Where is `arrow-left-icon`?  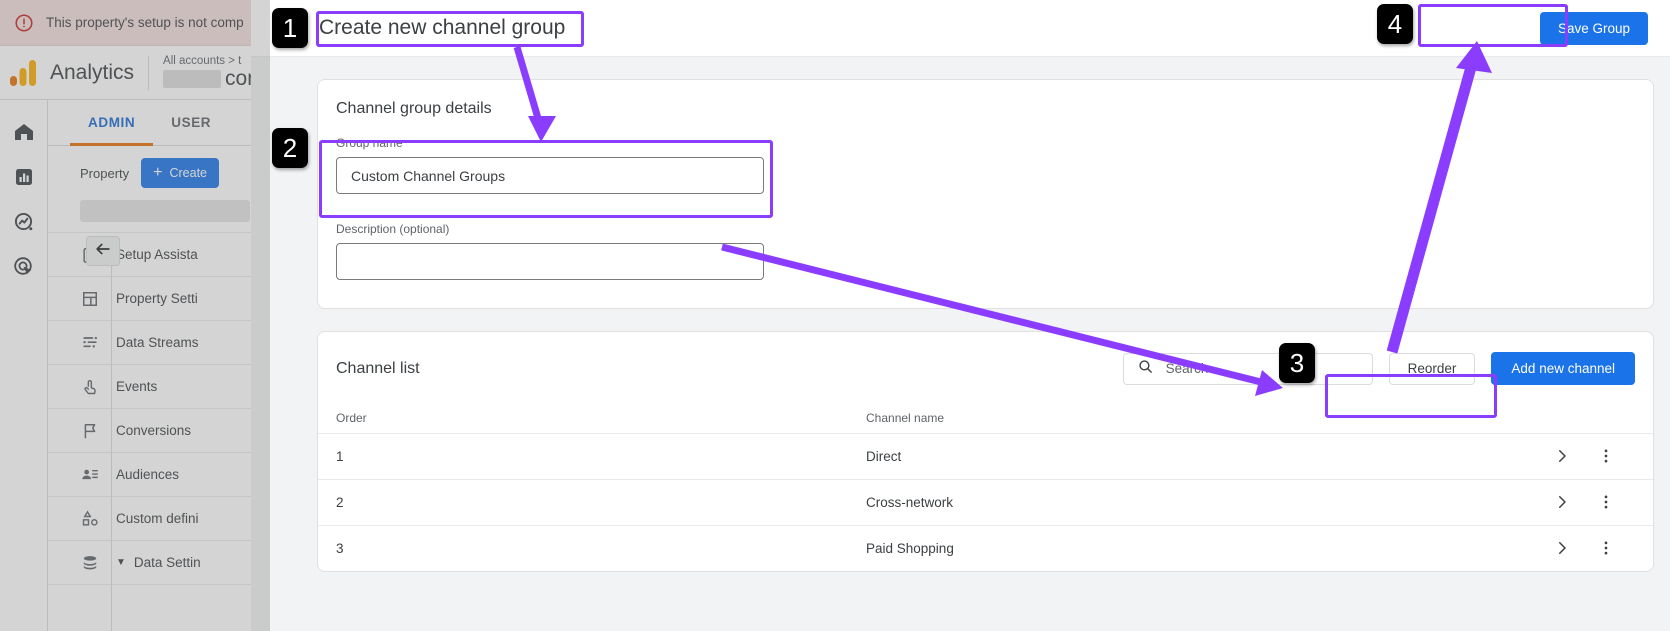
arrow-left-icon is located at coordinates (103, 251).